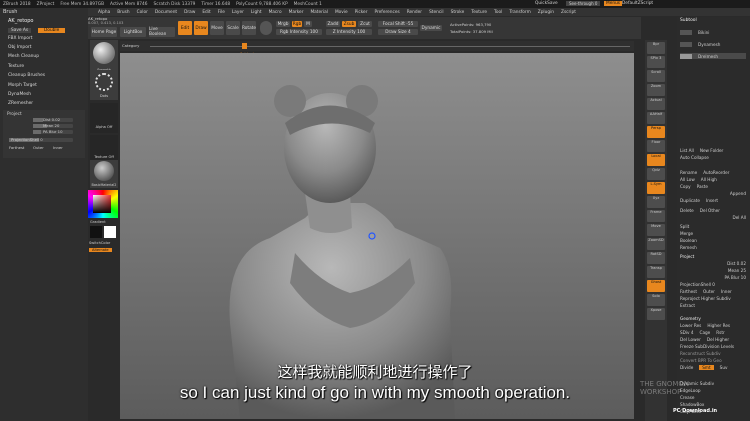 This screenshot has width=750, height=421. Describe the element at coordinates (686, 367) in the screenshot. I see `divide-button: Divide` at that location.